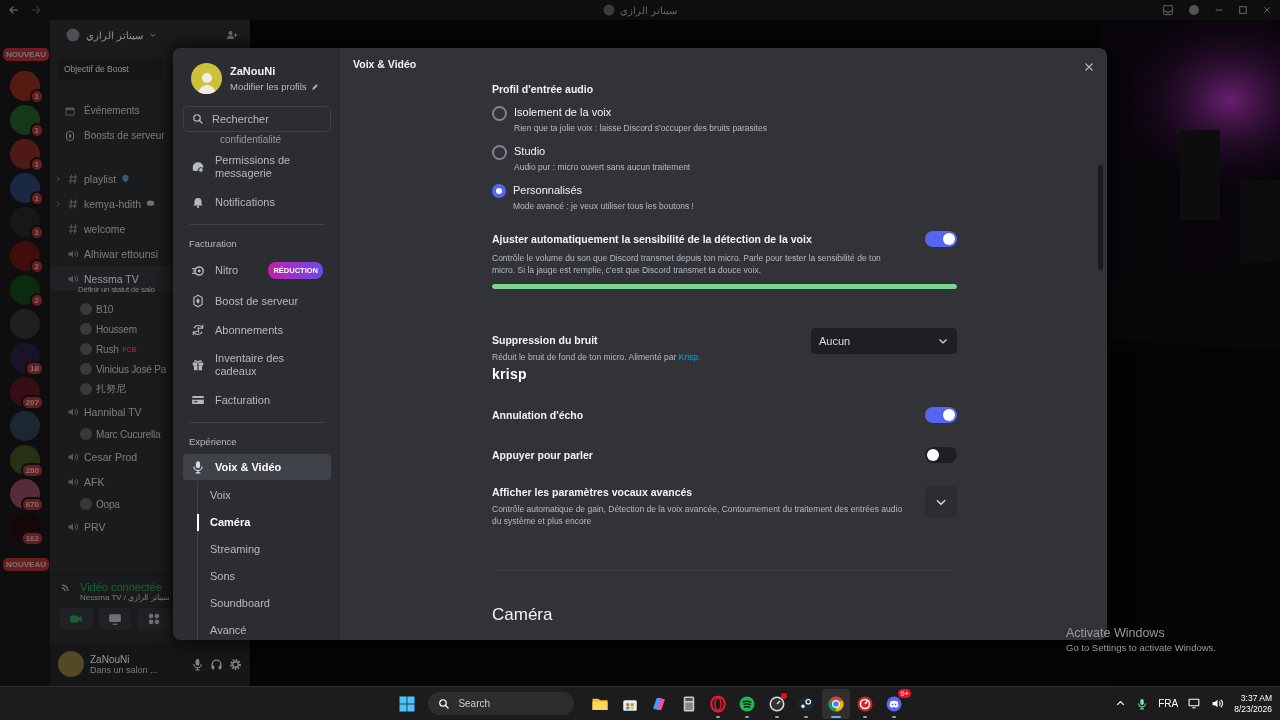 This screenshot has width=1280, height=720. I want to click on sidebar-subitem: Caméra, so click(263, 522).